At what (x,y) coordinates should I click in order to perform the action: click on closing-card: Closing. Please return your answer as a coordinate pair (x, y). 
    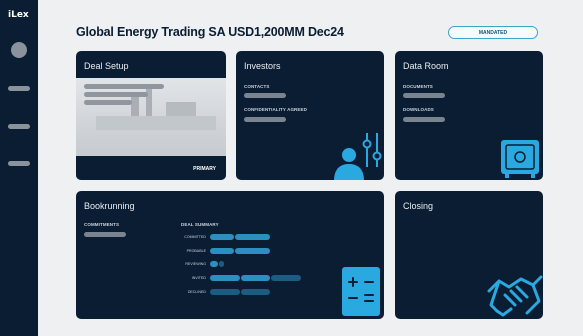
    Looking at the image, I should click on (469, 255).